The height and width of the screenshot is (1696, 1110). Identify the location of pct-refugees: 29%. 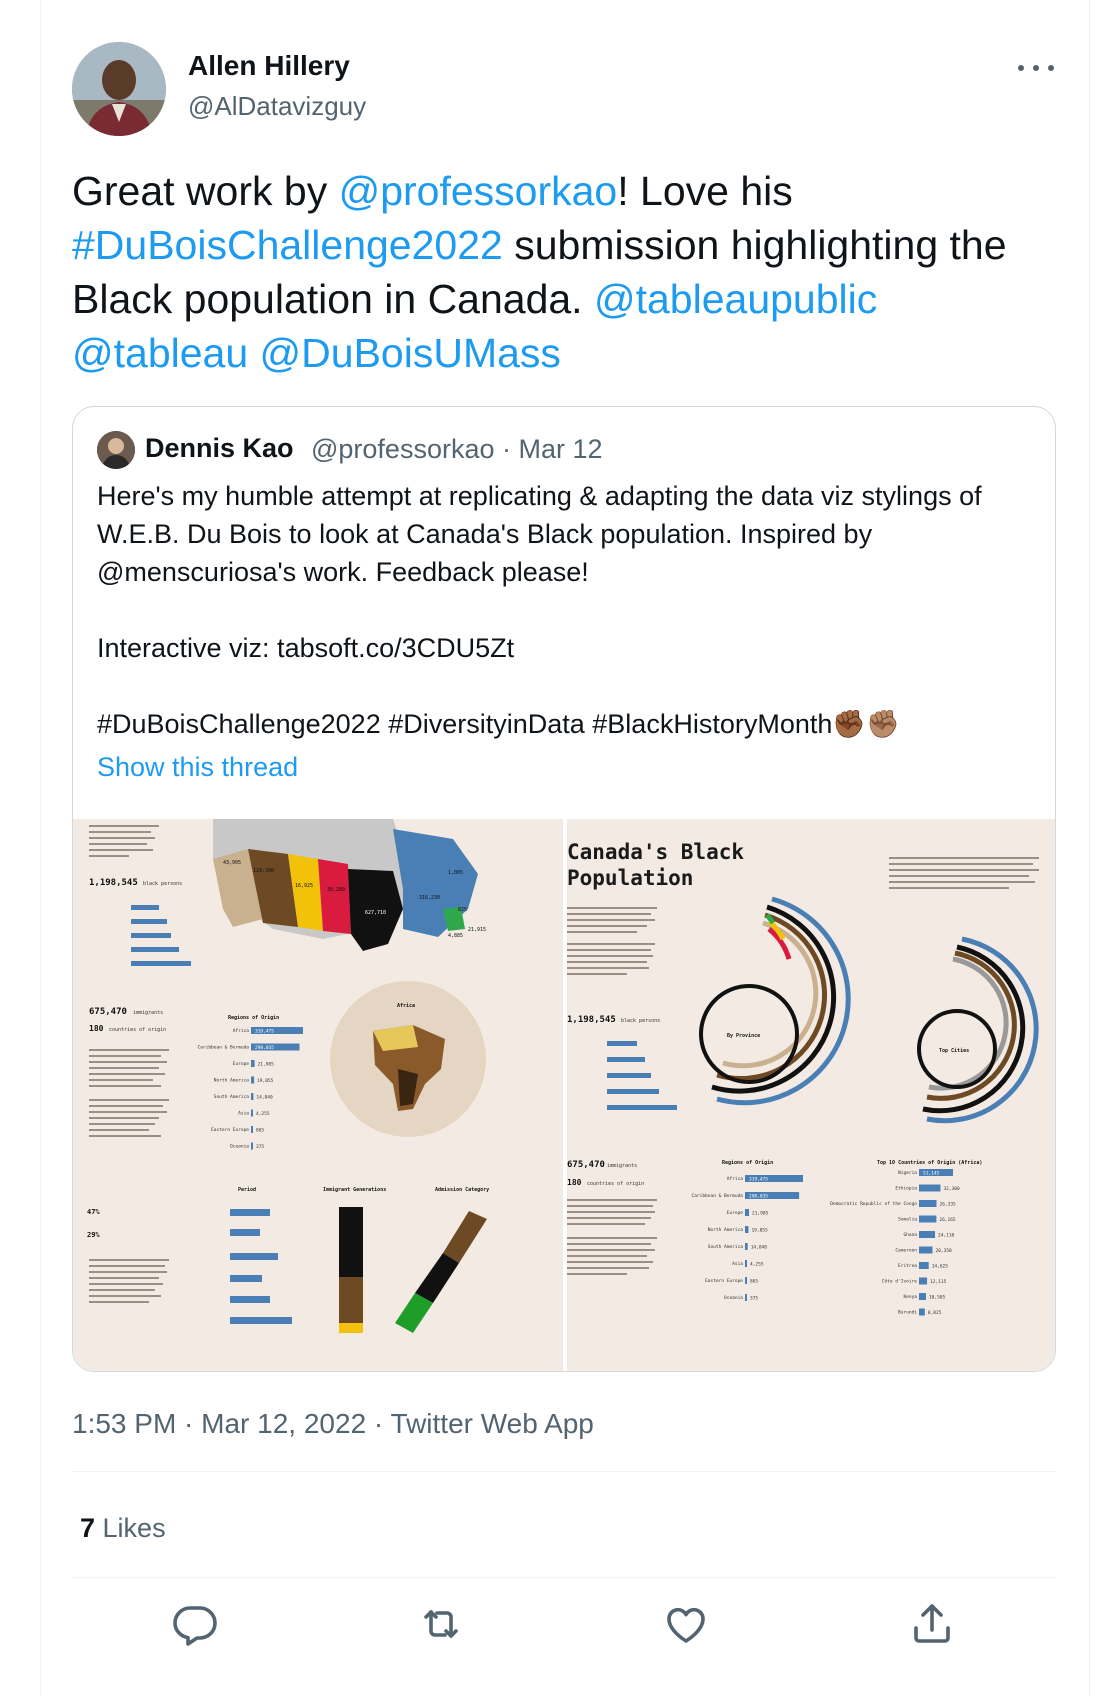
(93, 1235).